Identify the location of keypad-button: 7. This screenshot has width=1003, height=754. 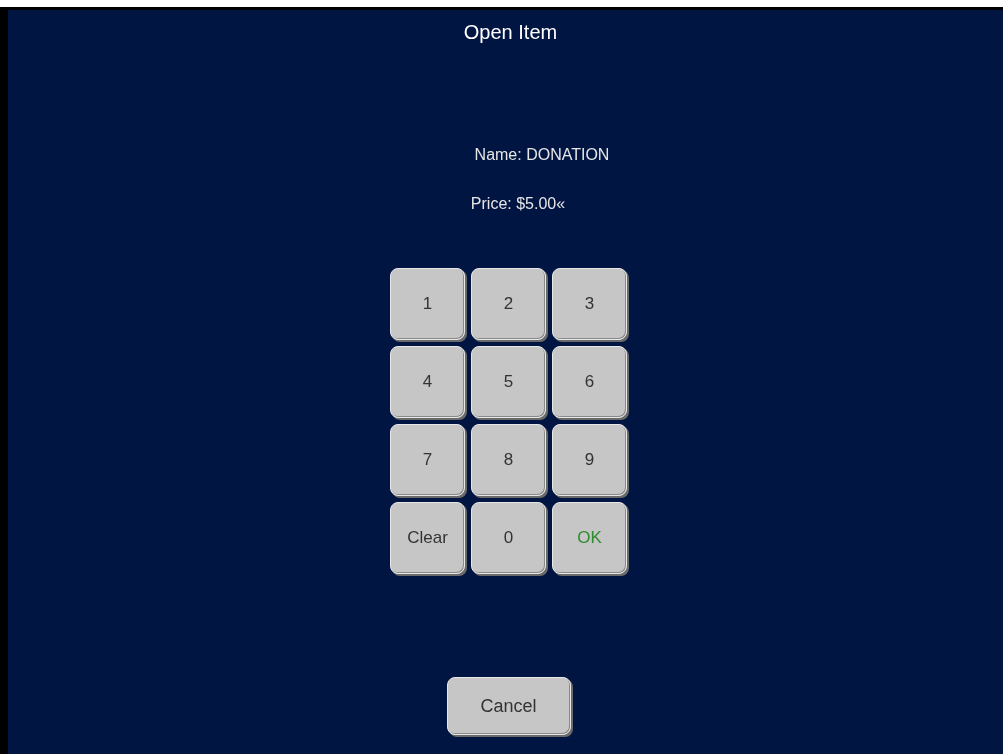
(427, 460).